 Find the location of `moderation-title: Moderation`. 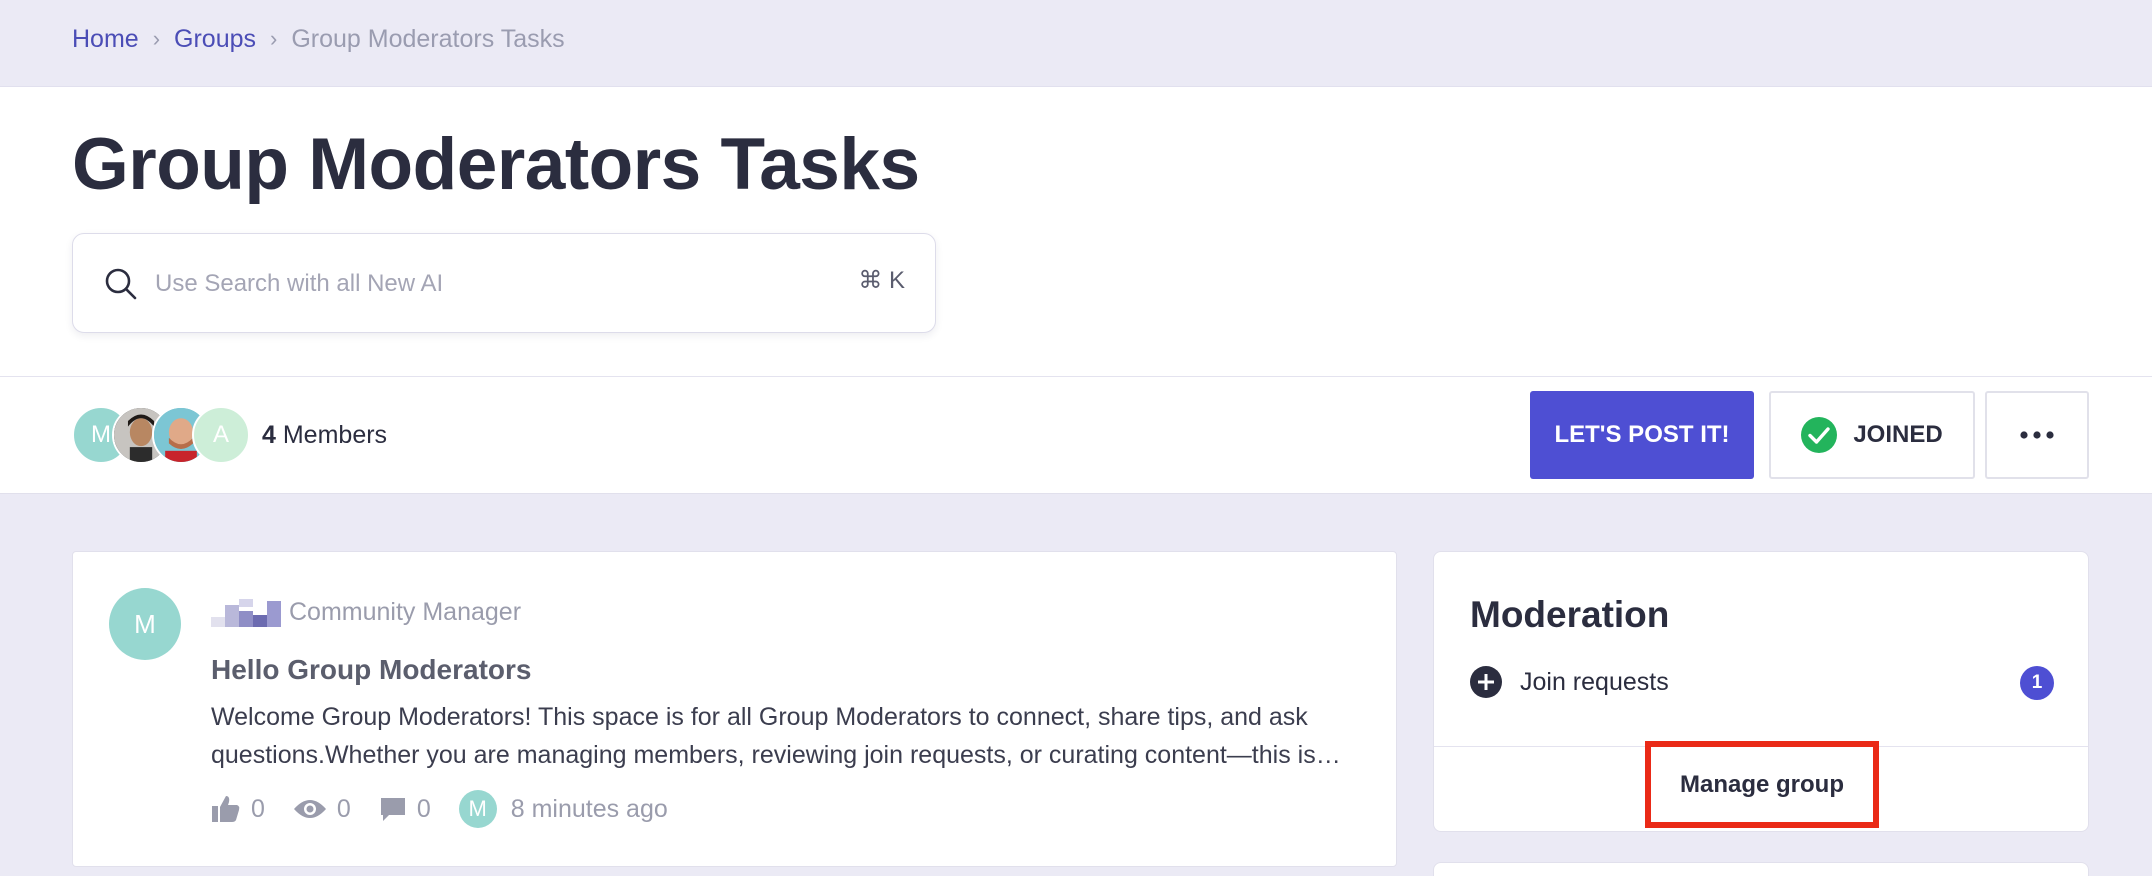

moderation-title: Moderation is located at coordinates (1570, 614).